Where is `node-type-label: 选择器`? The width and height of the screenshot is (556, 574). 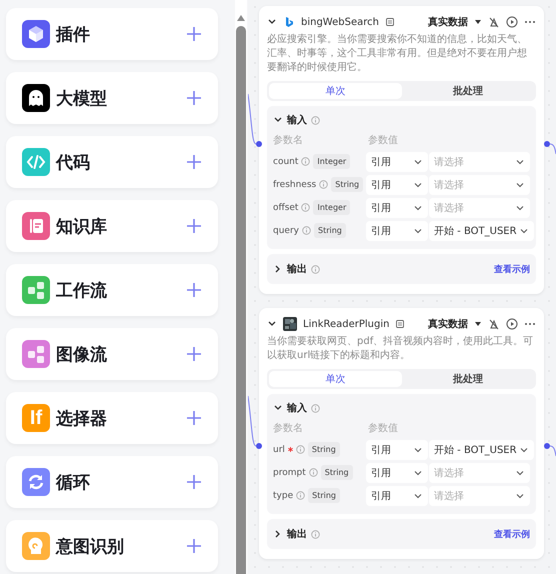
node-type-label: 选择器 is located at coordinates (82, 419).